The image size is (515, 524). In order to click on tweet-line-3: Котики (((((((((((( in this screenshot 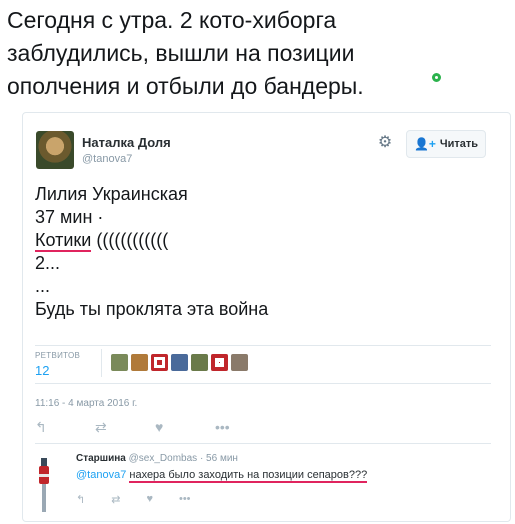, I will do `click(151, 240)`.